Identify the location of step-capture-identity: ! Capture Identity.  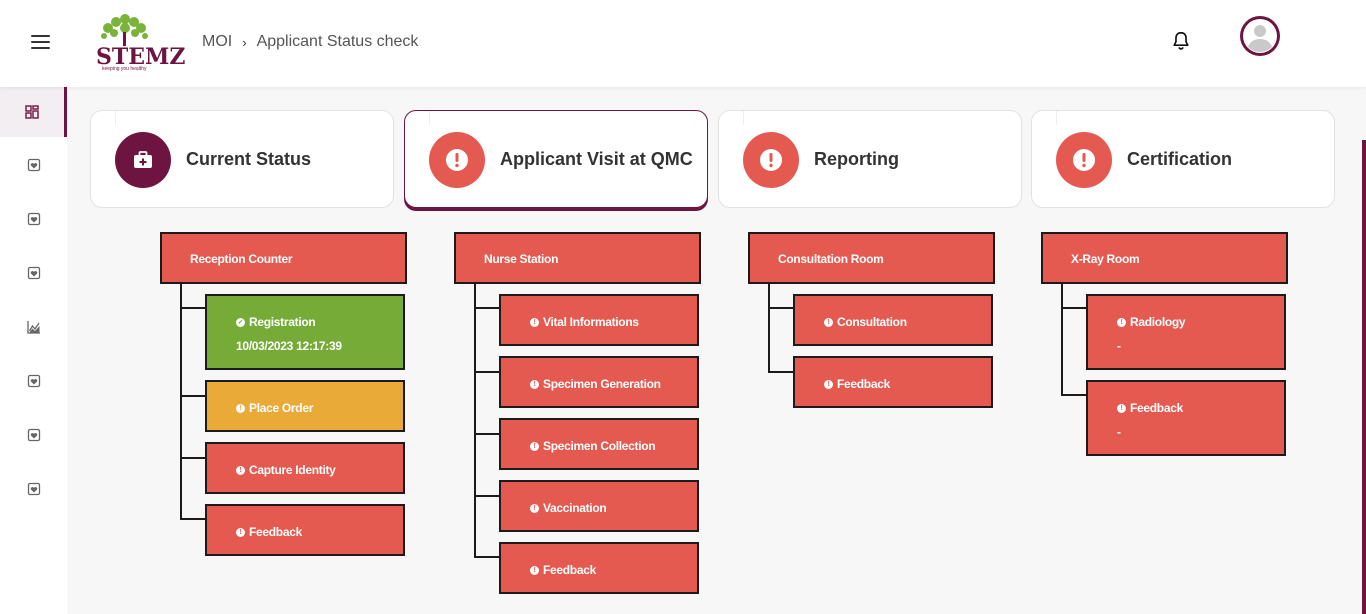
(305, 468).